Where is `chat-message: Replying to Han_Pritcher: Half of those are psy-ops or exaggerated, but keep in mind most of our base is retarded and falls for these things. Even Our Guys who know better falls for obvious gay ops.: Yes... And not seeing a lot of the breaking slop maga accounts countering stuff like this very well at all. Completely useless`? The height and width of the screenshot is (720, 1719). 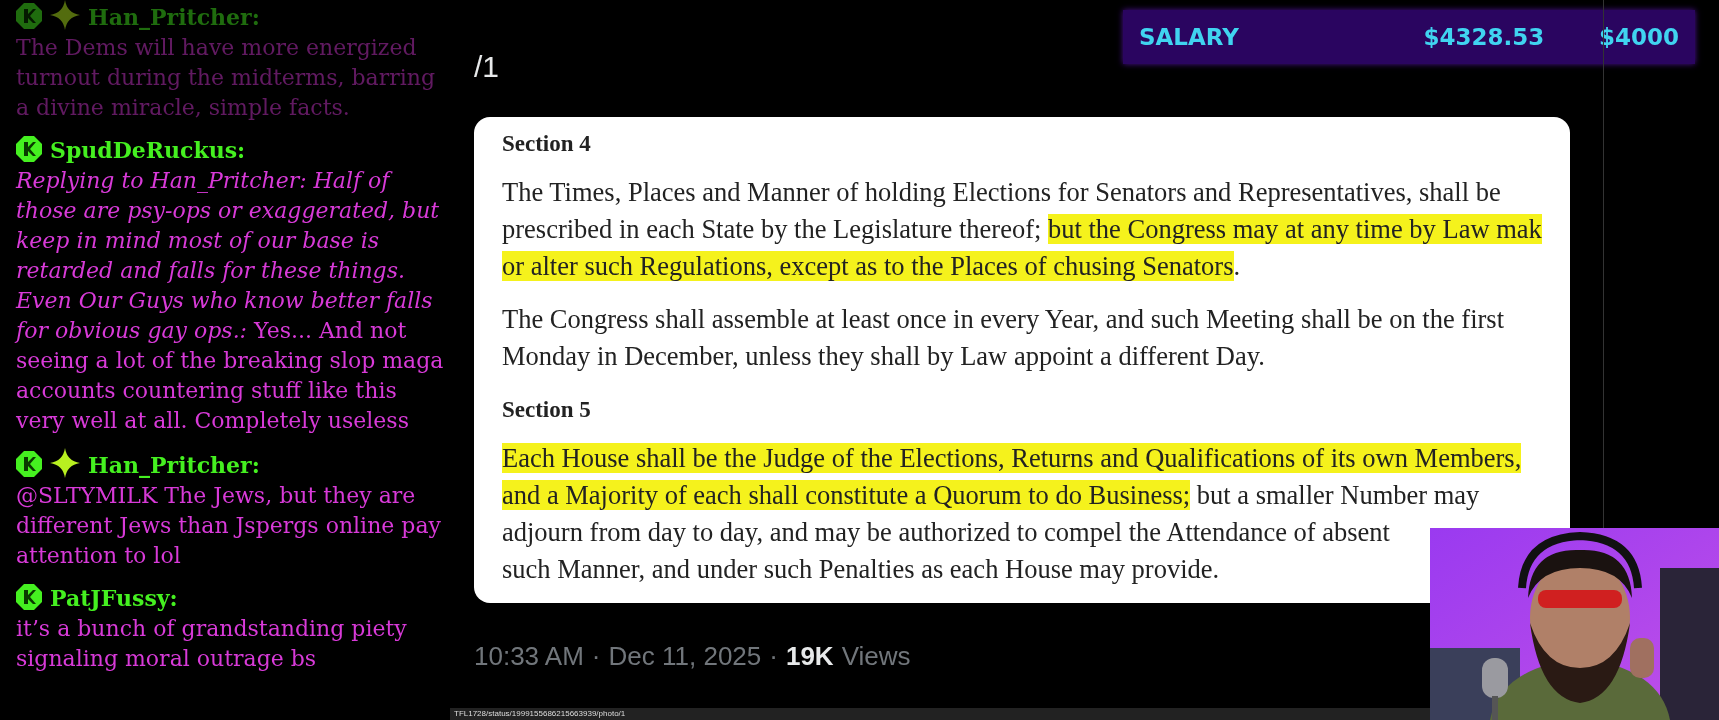 chat-message: Replying to Han_Pritcher: Half of those are psy-ops or exaggerated, but keep in mind most of our base is retarded and falls for these things. Even Our Guys who know better falls for obvious gay ops.: Yes... And not seeing a lot of the breaking slop maga accounts countering stuff like this very well at all. Completely useless is located at coordinates (230, 301).